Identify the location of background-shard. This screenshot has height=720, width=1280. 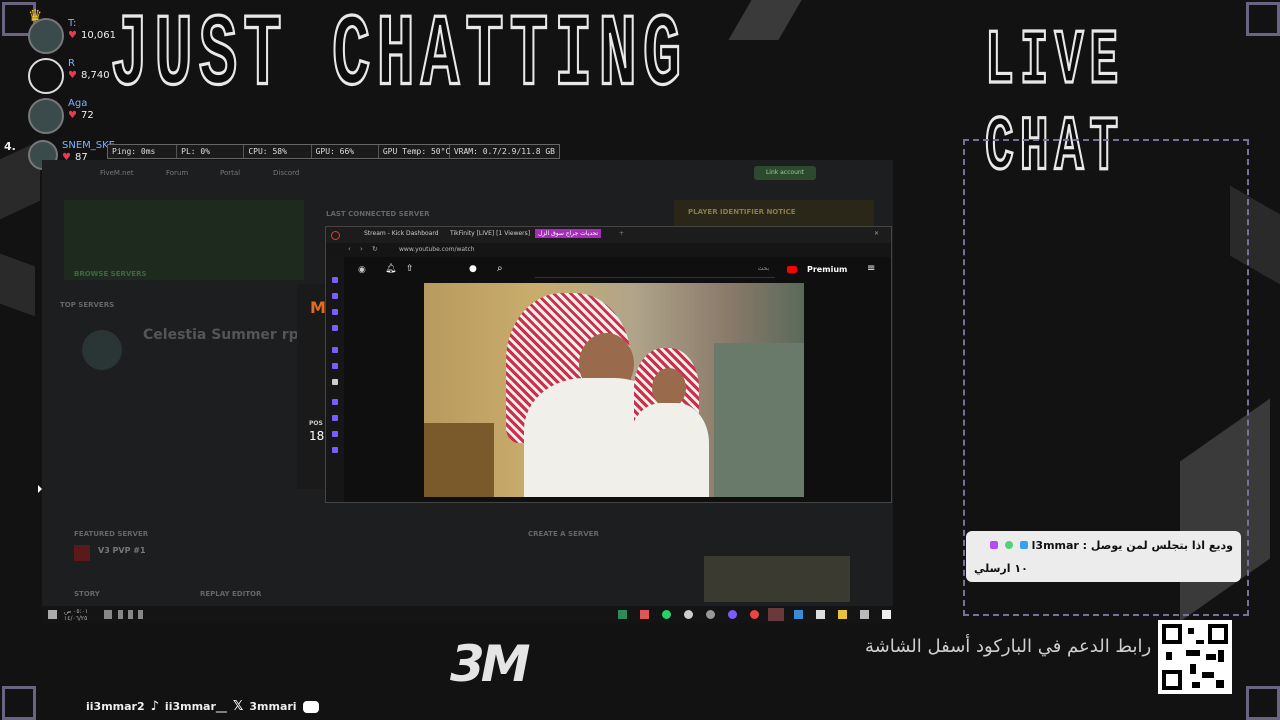
(765, 20).